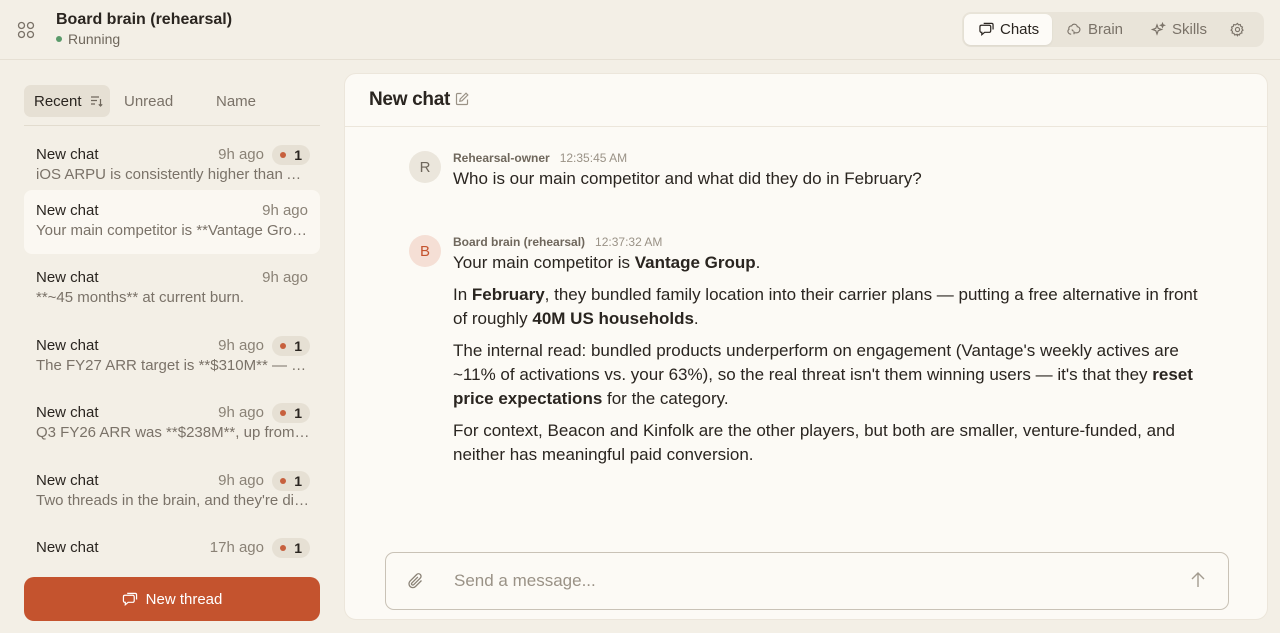 This screenshot has width=1280, height=633. What do you see at coordinates (695, 262) in the screenshot?
I see `bold-text: Vantage Group` at bounding box center [695, 262].